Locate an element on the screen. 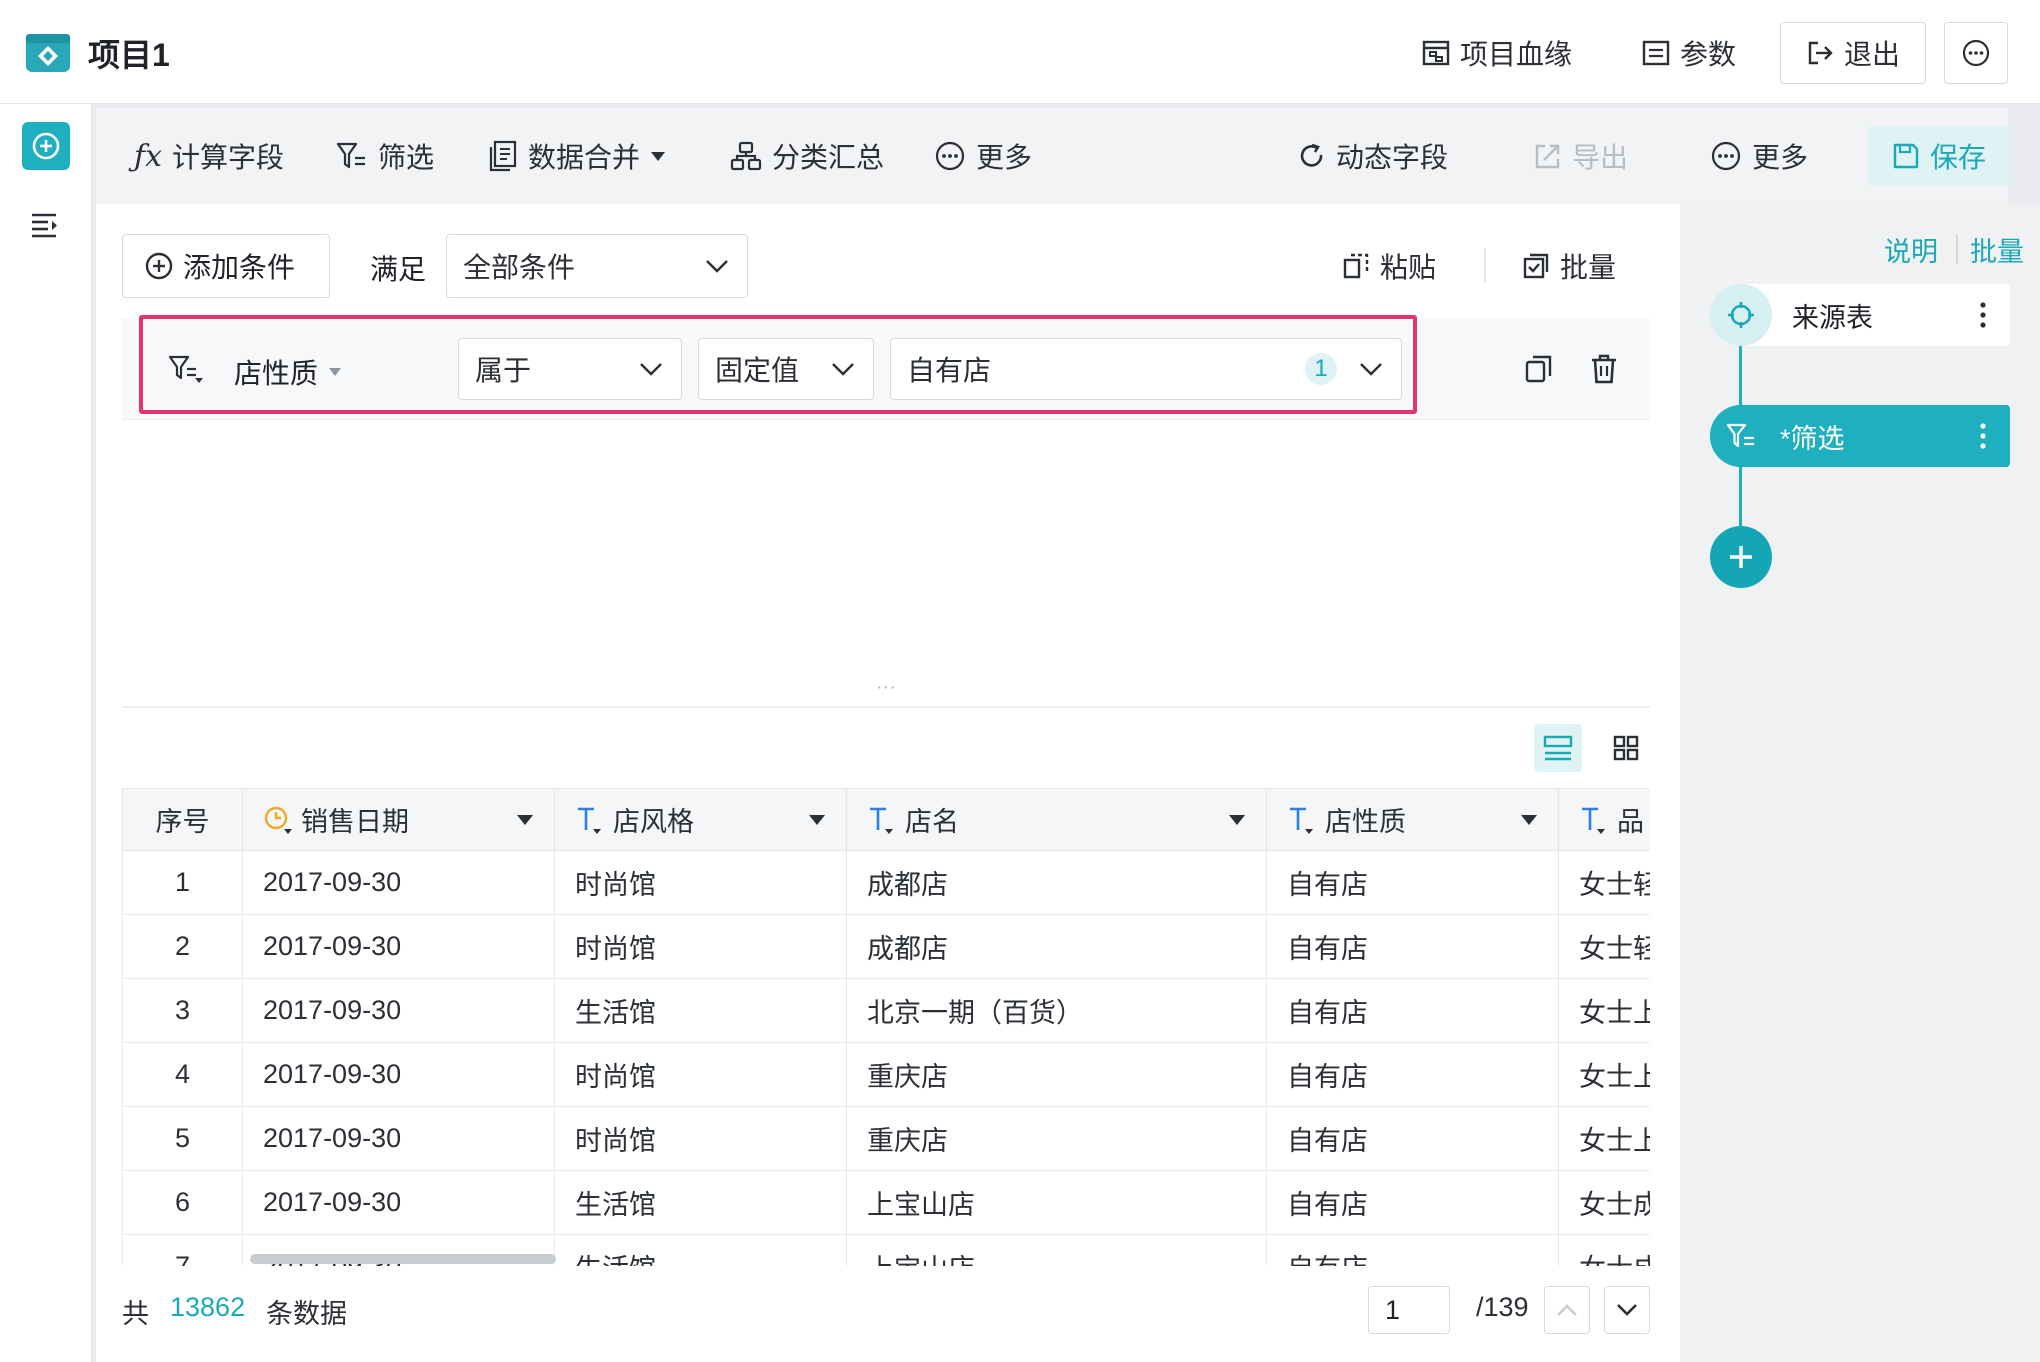 Image resolution: width=2040 pixels, height=1362 pixels. filter-label: 筛选 is located at coordinates (406, 157).